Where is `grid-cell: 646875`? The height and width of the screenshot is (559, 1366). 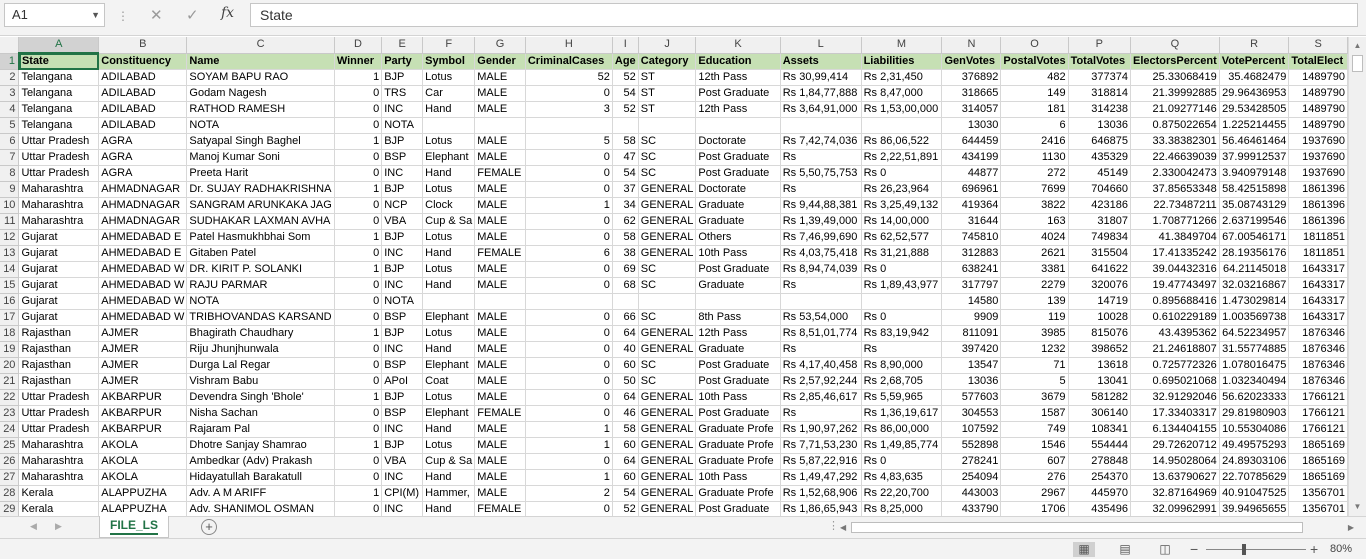
grid-cell: 646875 is located at coordinates (1100, 141).